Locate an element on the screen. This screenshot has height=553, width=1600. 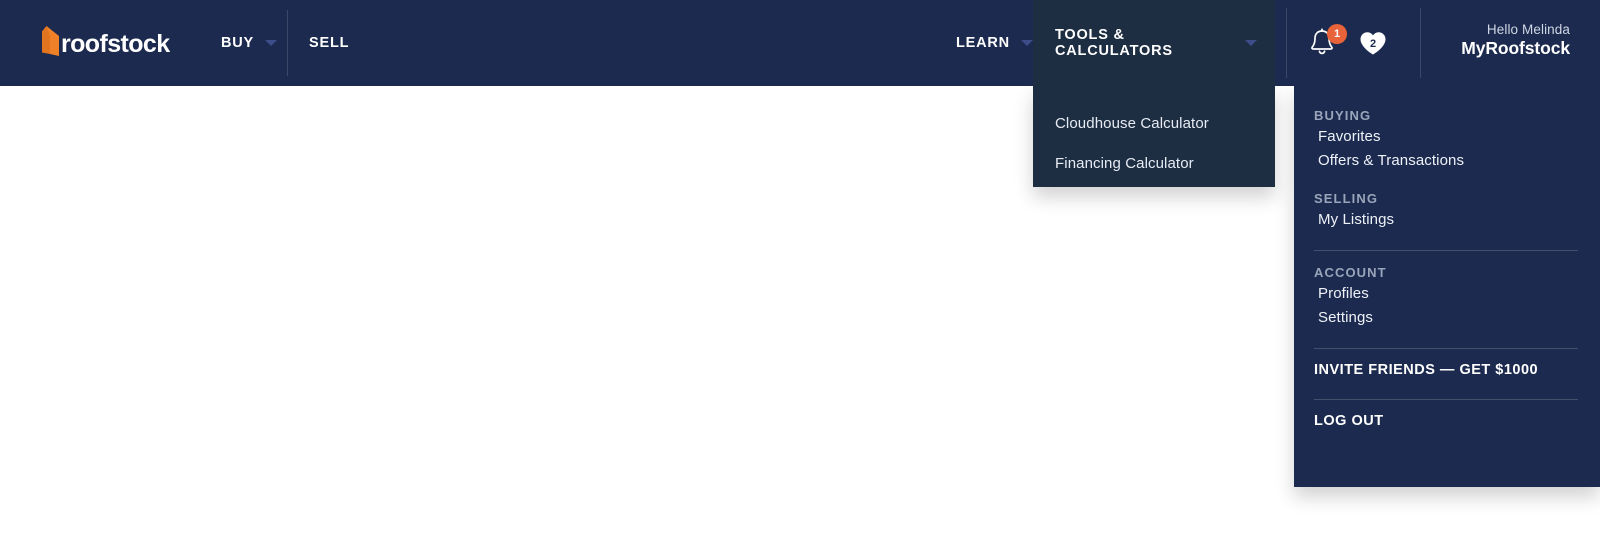
roofstock-logo: roofstock is located at coordinates (103, 43).